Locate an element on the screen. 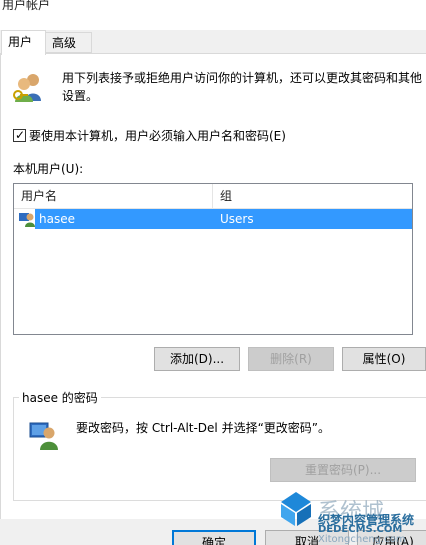 The width and height of the screenshot is (426, 545). require-password-checkbox: ✓ is located at coordinates (19, 135).